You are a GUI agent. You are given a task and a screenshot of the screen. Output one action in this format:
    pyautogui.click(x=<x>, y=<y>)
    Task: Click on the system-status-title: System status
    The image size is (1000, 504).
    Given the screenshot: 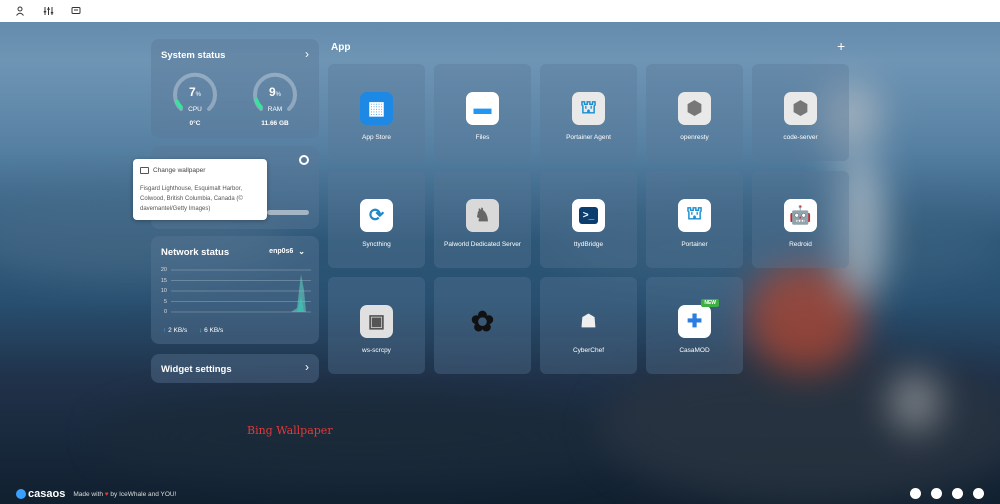 What is the action you would take?
    pyautogui.click(x=193, y=55)
    